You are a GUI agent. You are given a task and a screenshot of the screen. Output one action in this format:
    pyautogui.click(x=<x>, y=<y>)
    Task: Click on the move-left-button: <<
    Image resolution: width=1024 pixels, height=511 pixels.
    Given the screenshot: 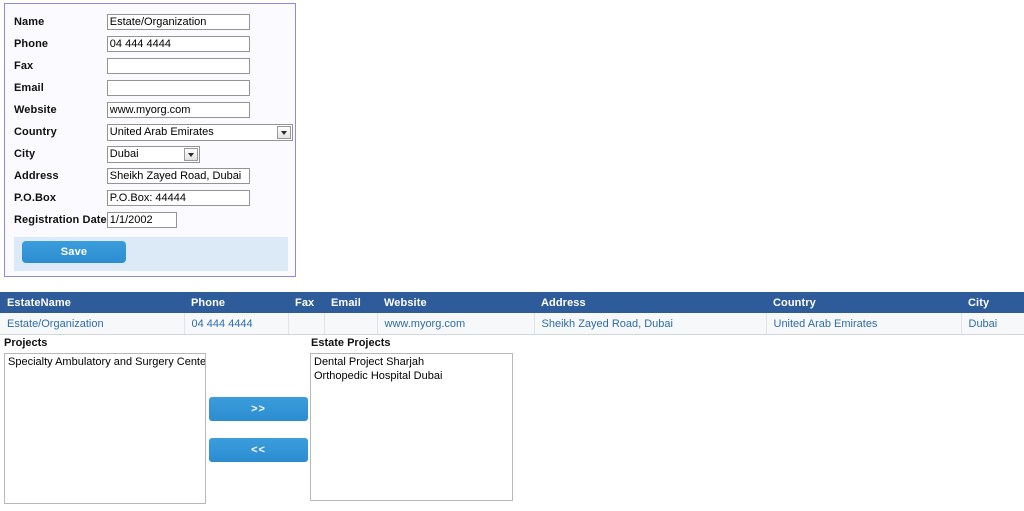 What is the action you would take?
    pyautogui.click(x=258, y=450)
    